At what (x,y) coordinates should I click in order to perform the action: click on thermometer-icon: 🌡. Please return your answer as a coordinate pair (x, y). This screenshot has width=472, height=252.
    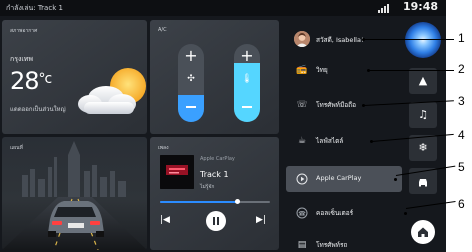
    Looking at the image, I should click on (247, 79).